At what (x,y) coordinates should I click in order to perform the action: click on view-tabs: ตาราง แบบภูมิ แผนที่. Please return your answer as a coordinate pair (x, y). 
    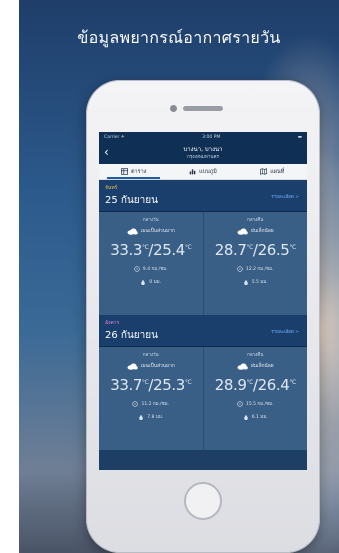
    Looking at the image, I should click on (203, 172).